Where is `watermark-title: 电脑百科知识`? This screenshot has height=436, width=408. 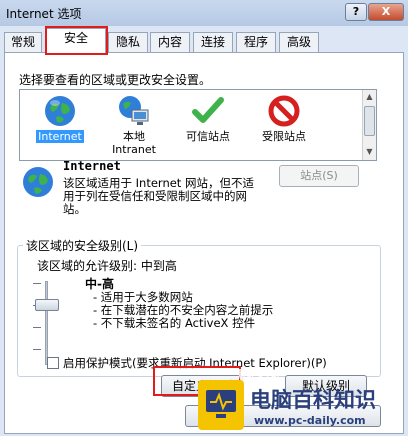 watermark-title: 电脑百科知识 is located at coordinates (313, 400).